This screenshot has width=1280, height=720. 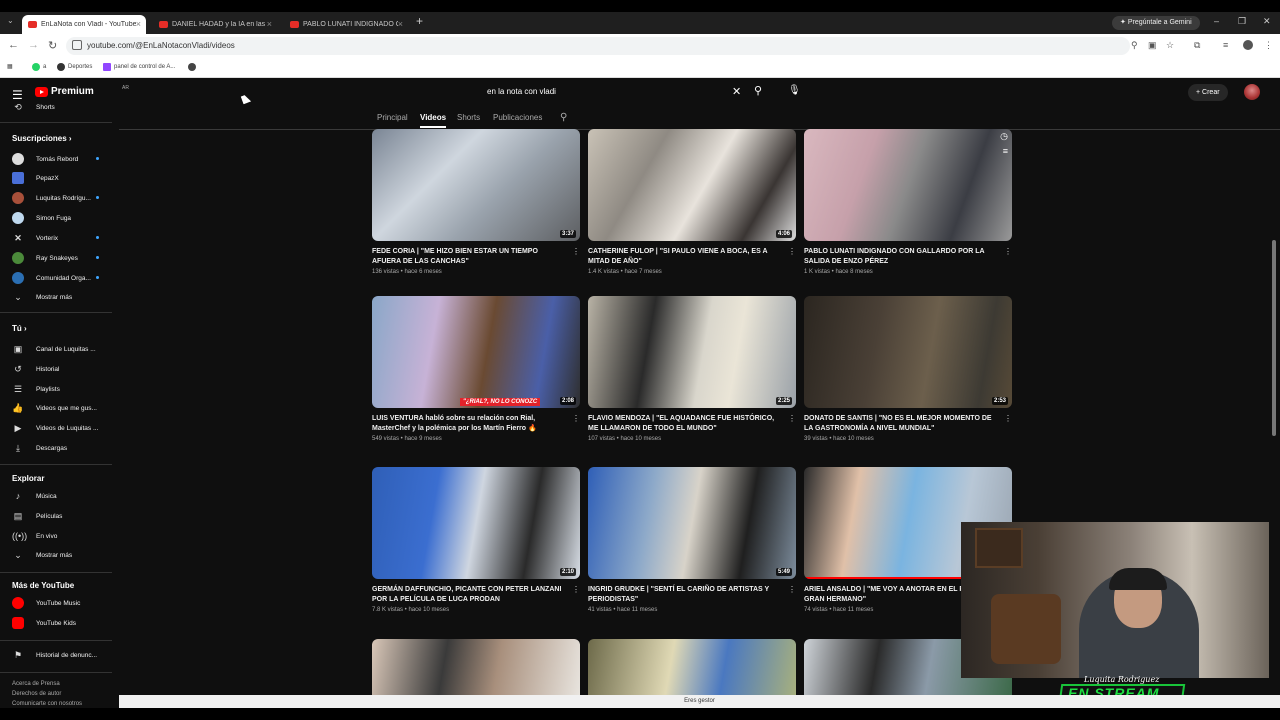 What do you see at coordinates (1156, 23) in the screenshot?
I see `gemini-button: ✦ Pregúntale a Gemini` at bounding box center [1156, 23].